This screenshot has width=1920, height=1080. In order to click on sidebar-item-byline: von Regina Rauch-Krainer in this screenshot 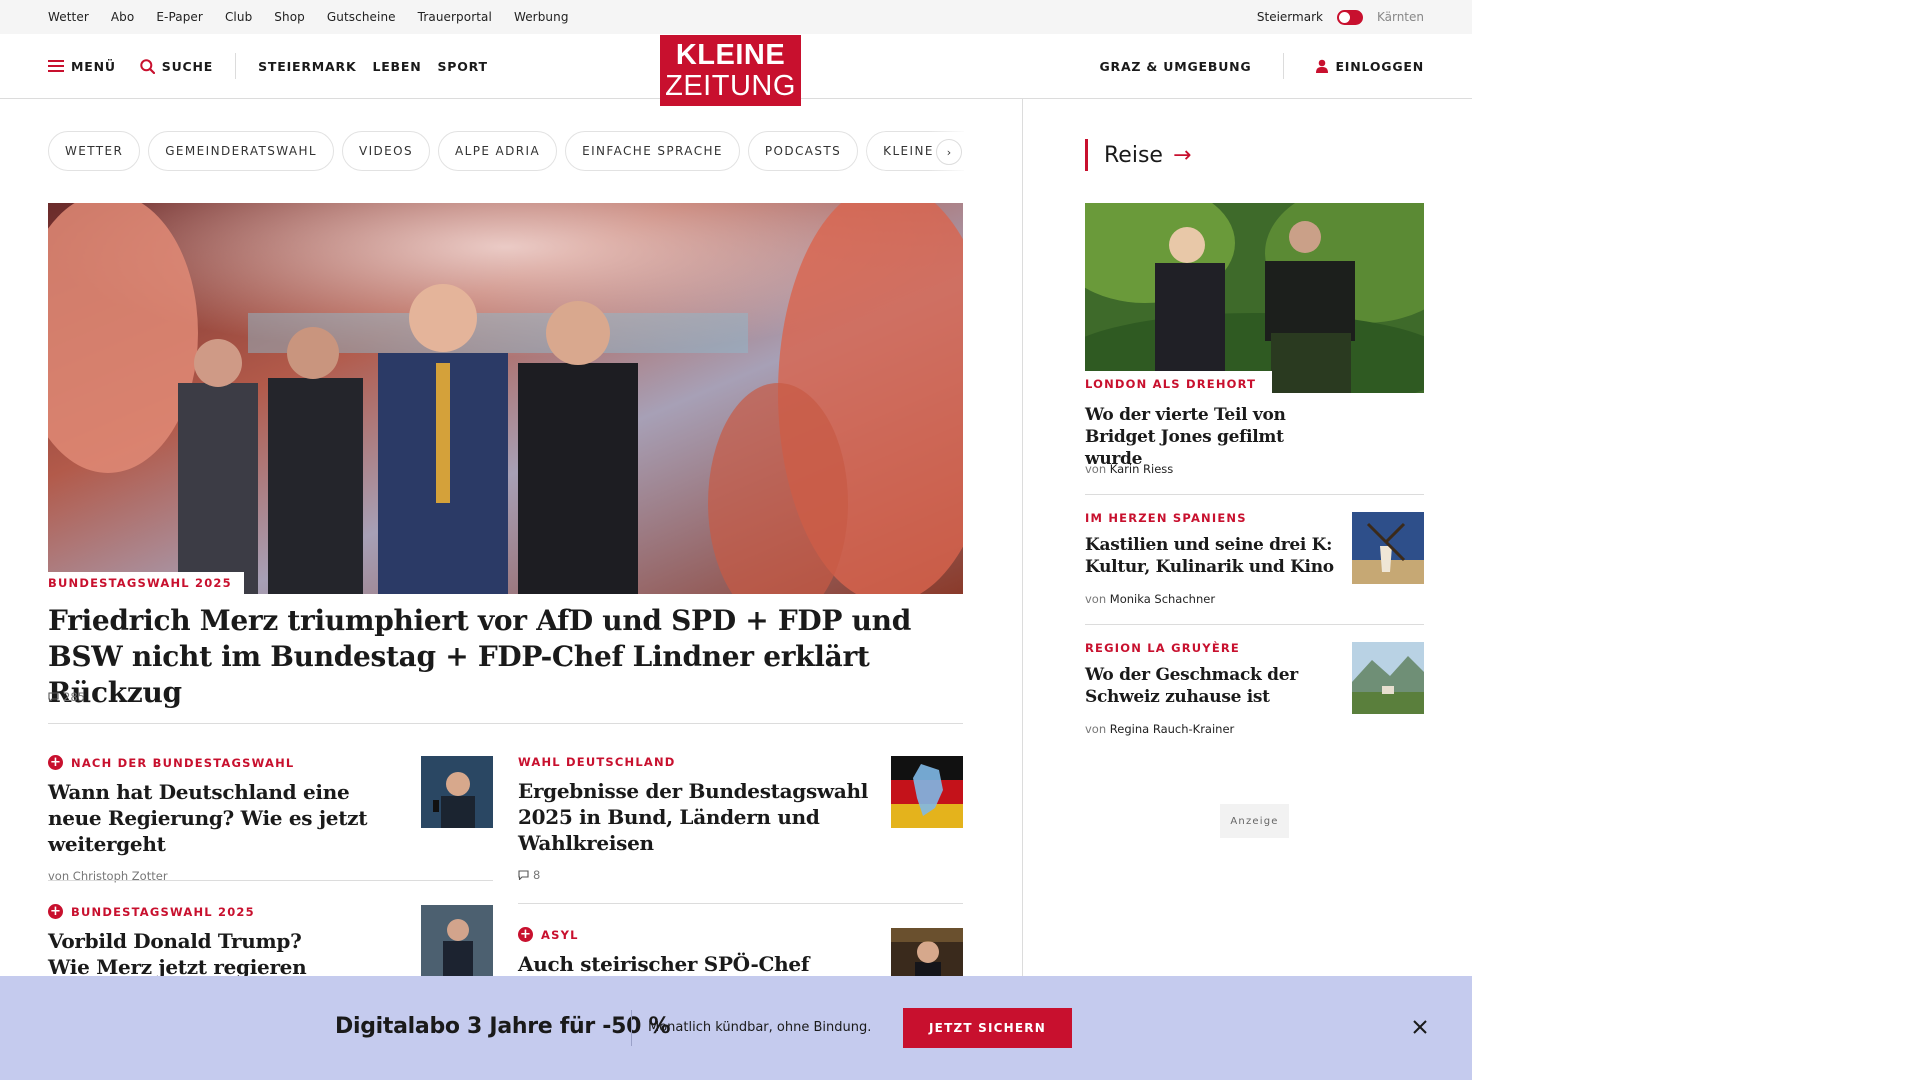, I will do `click(1210, 729)`.